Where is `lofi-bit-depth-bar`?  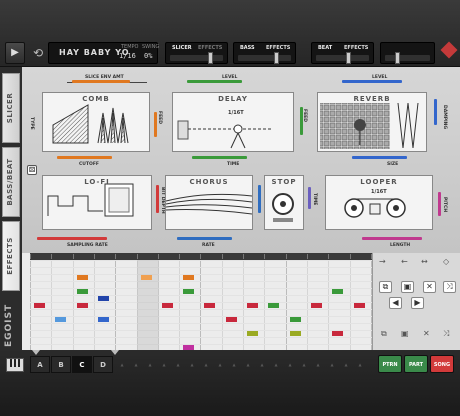
lofi-bit-depth-bar is located at coordinates (157, 199).